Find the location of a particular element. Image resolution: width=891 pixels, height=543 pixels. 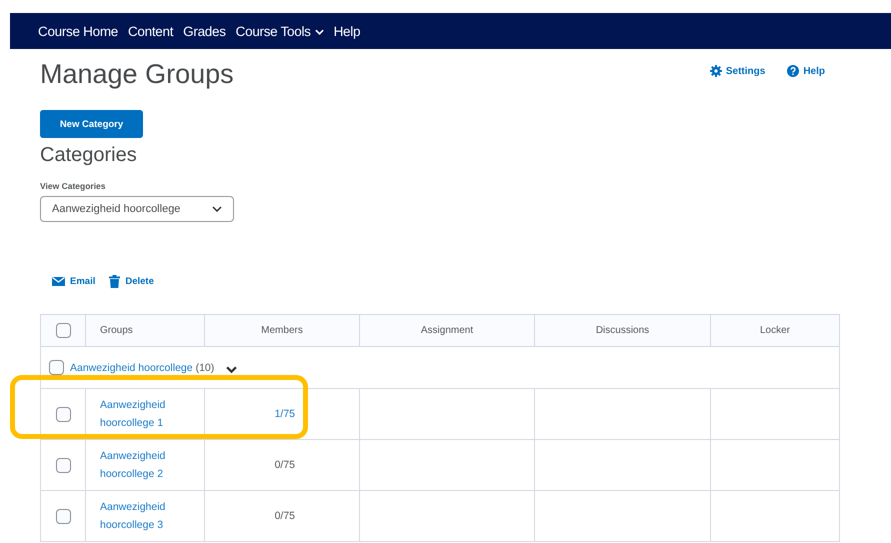

category-select: Aanwezigheid hoorcollege is located at coordinates (137, 209).